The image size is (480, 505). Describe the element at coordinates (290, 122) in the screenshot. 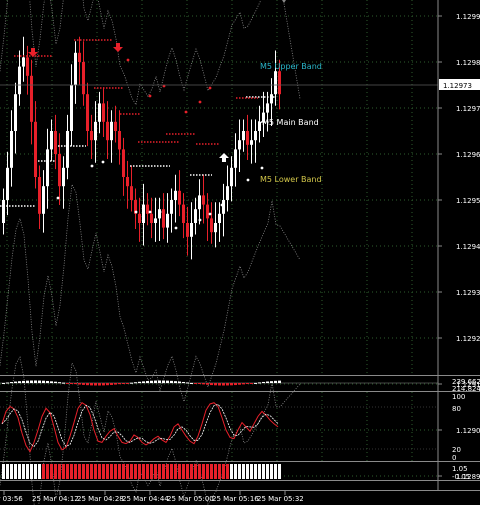

I see `main-band-label: M5 Main Band` at that location.